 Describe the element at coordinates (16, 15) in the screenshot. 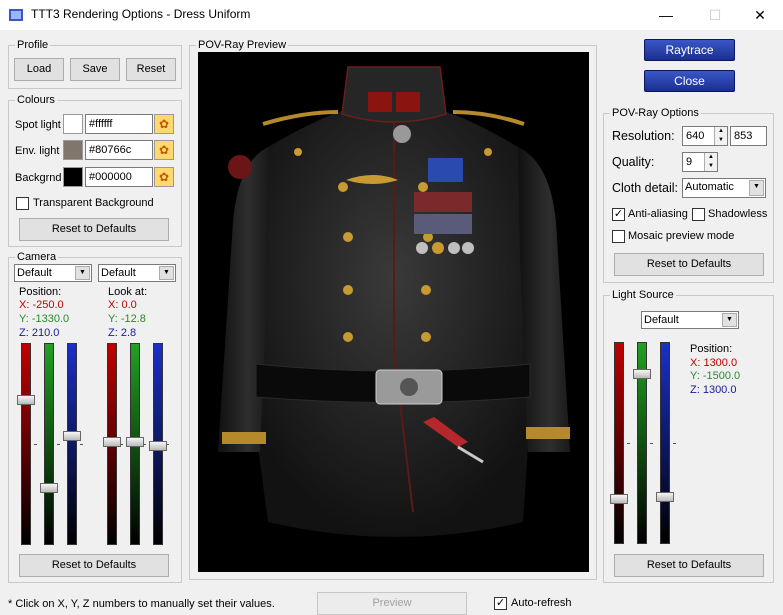

I see `app-icon` at that location.